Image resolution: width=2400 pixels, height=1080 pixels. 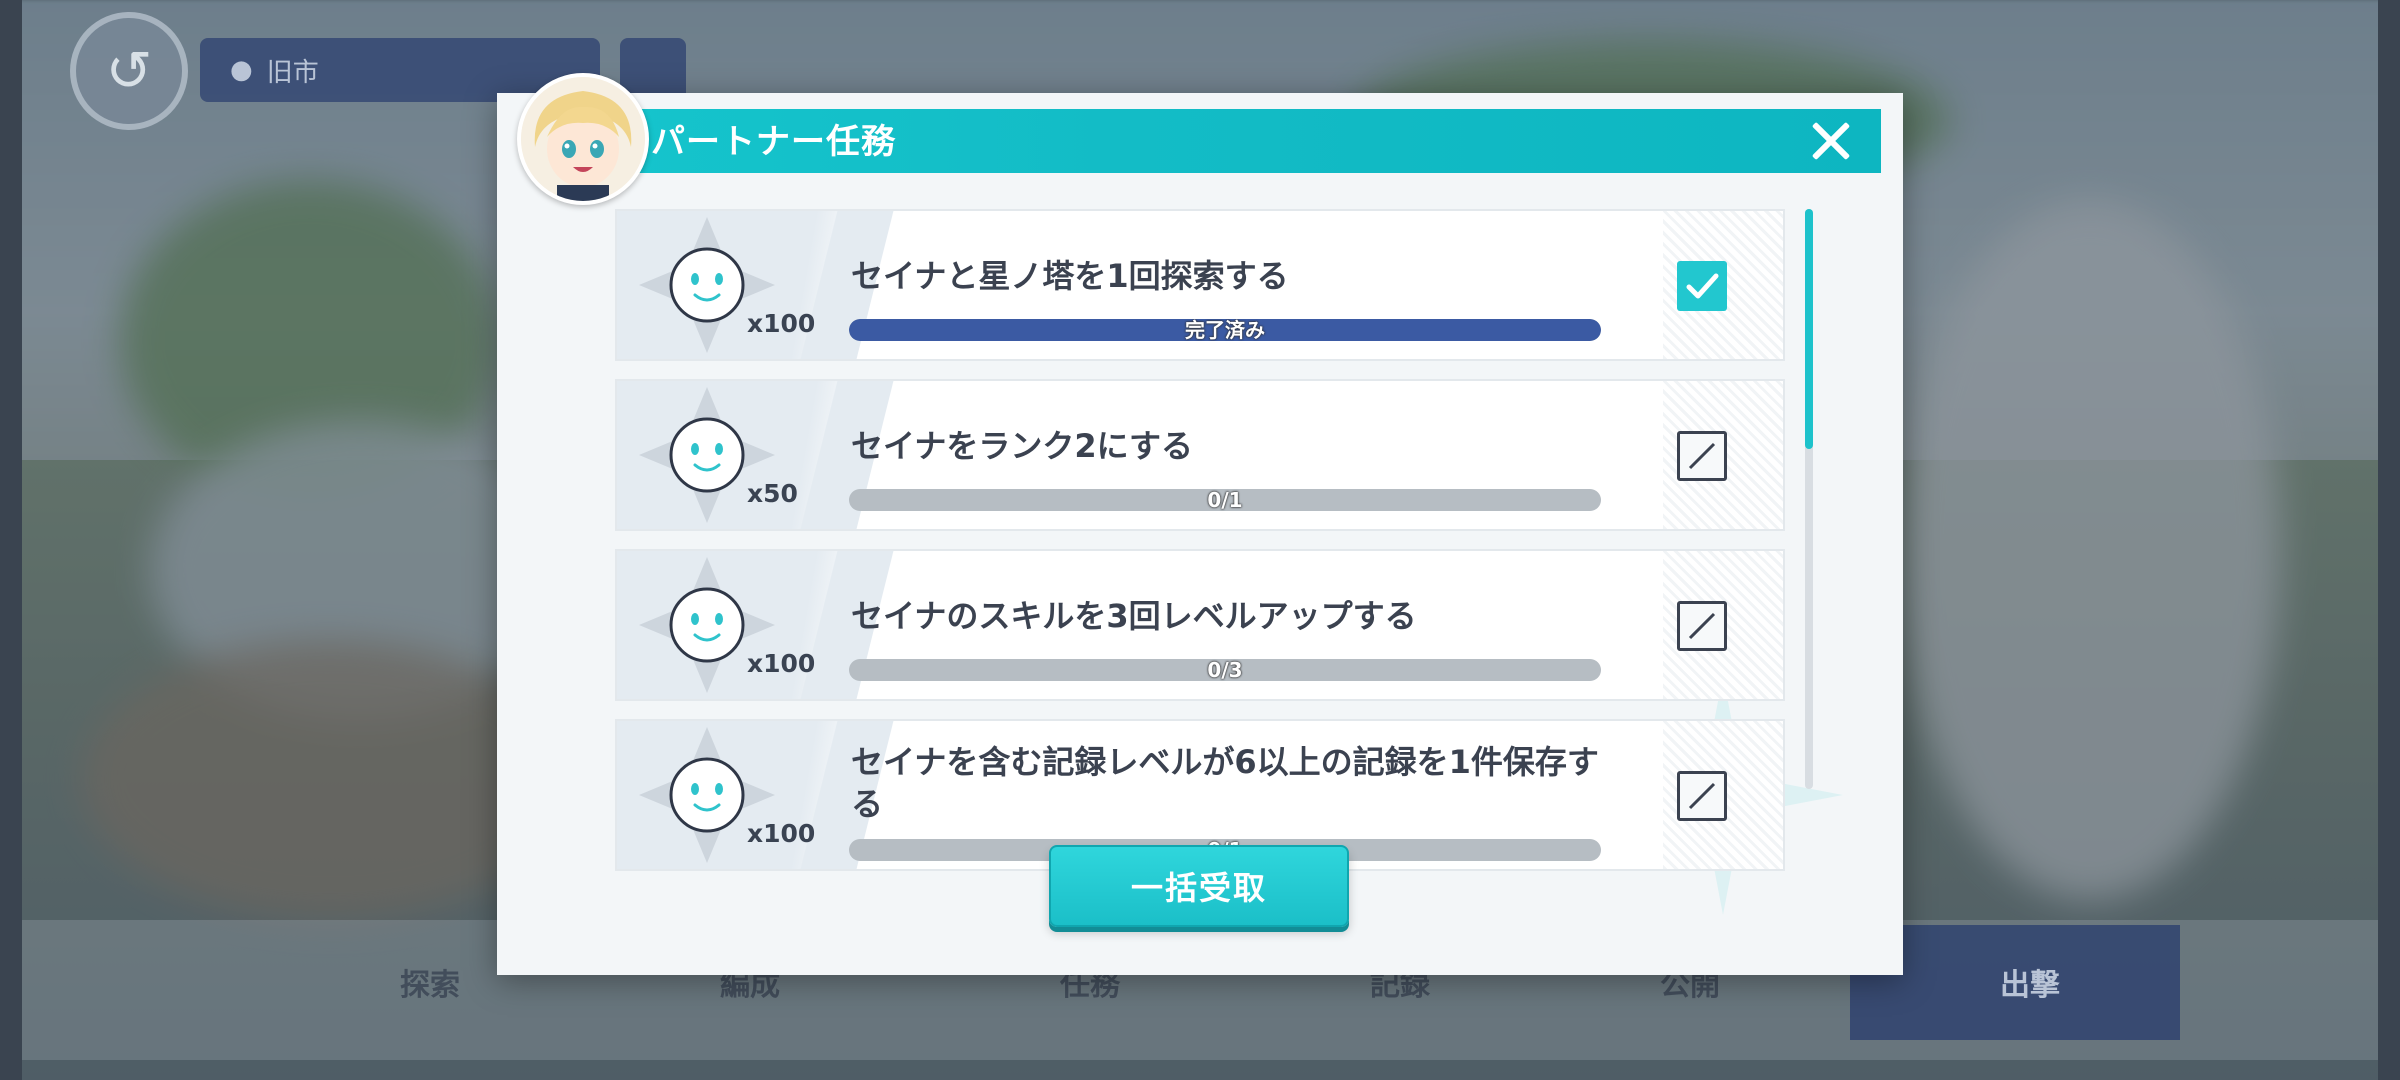 I want to click on back-button: ↺, so click(x=129, y=71).